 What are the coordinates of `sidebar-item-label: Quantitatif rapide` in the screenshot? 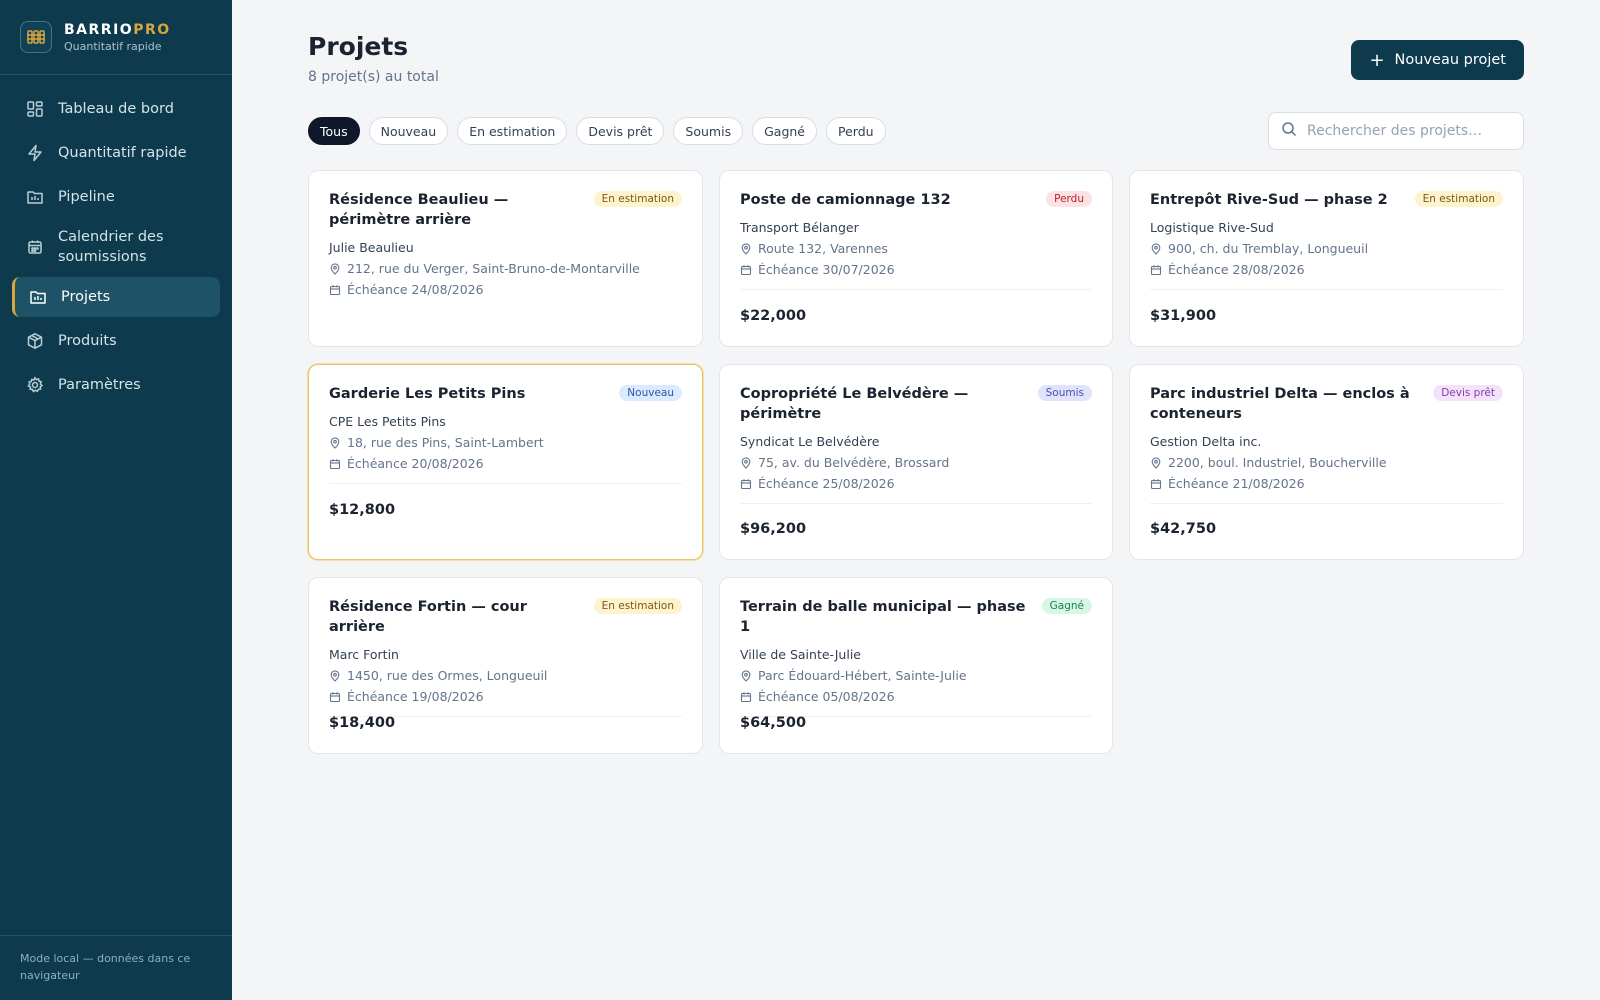 It's located at (122, 153).